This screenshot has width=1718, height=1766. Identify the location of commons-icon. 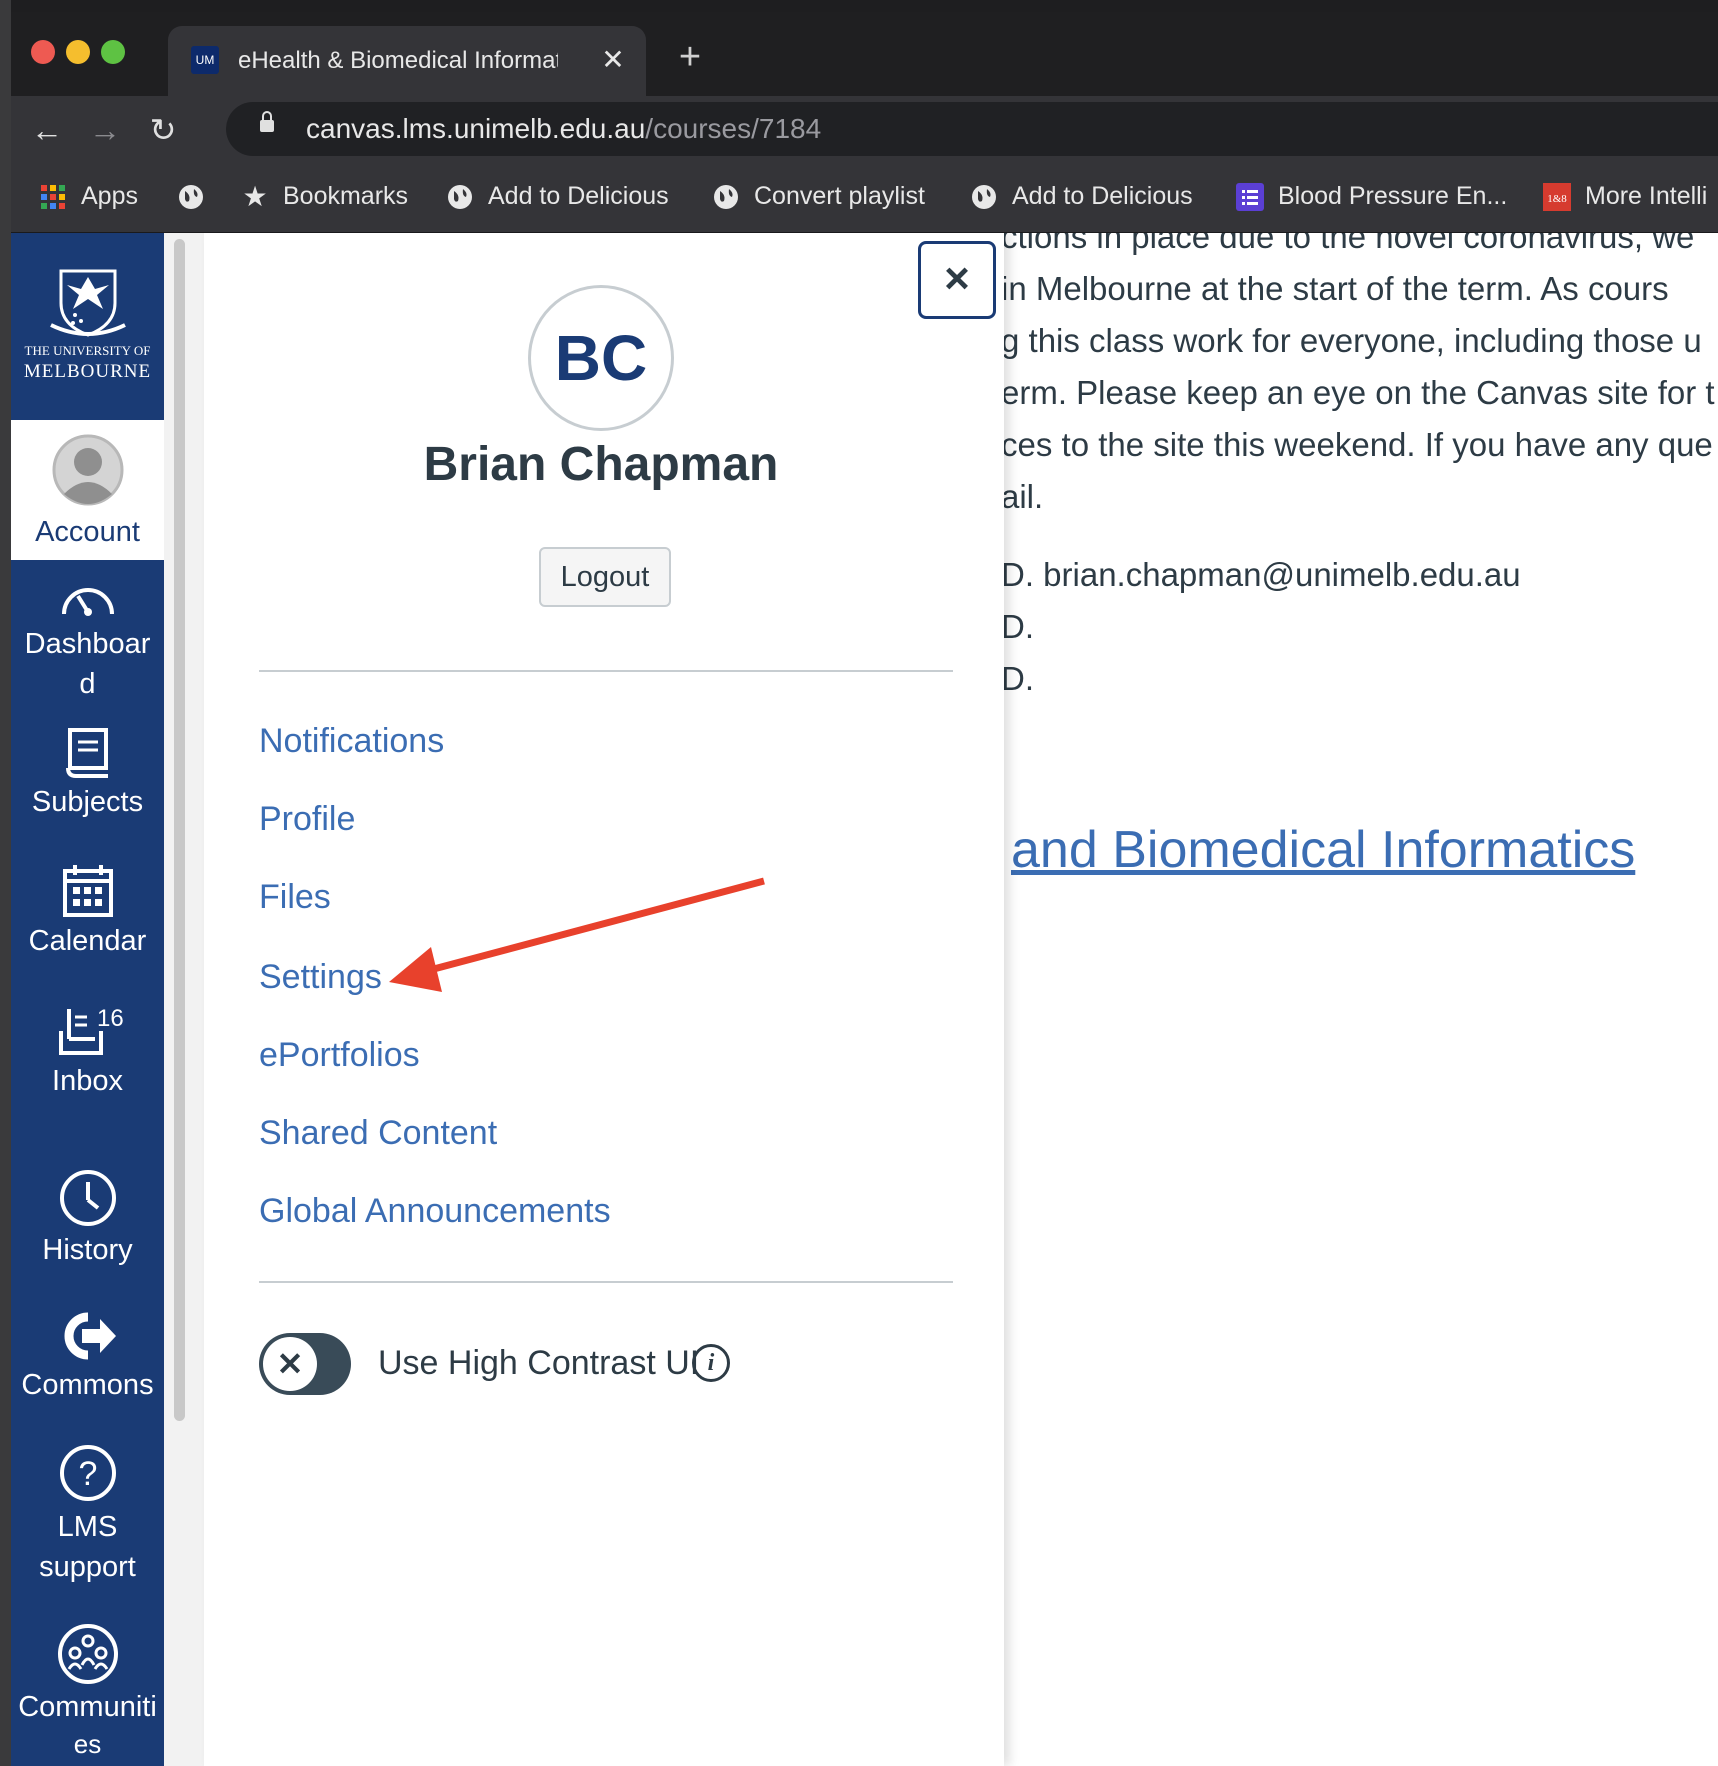
(90, 1336).